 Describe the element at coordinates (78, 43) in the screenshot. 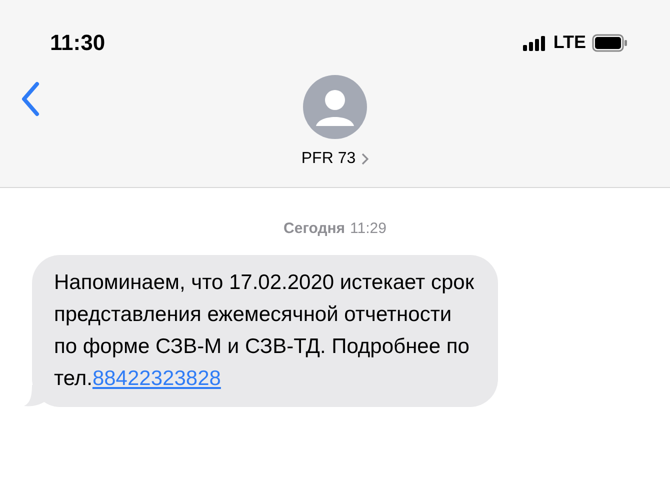

I see `status-time: 11:30` at that location.